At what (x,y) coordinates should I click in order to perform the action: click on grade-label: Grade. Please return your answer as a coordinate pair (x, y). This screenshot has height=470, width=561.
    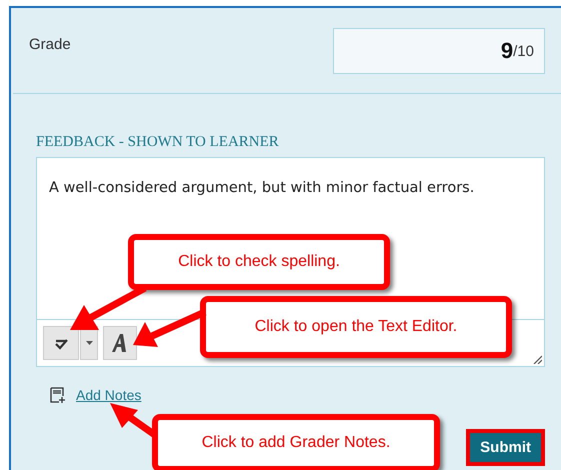
    Looking at the image, I should click on (50, 44).